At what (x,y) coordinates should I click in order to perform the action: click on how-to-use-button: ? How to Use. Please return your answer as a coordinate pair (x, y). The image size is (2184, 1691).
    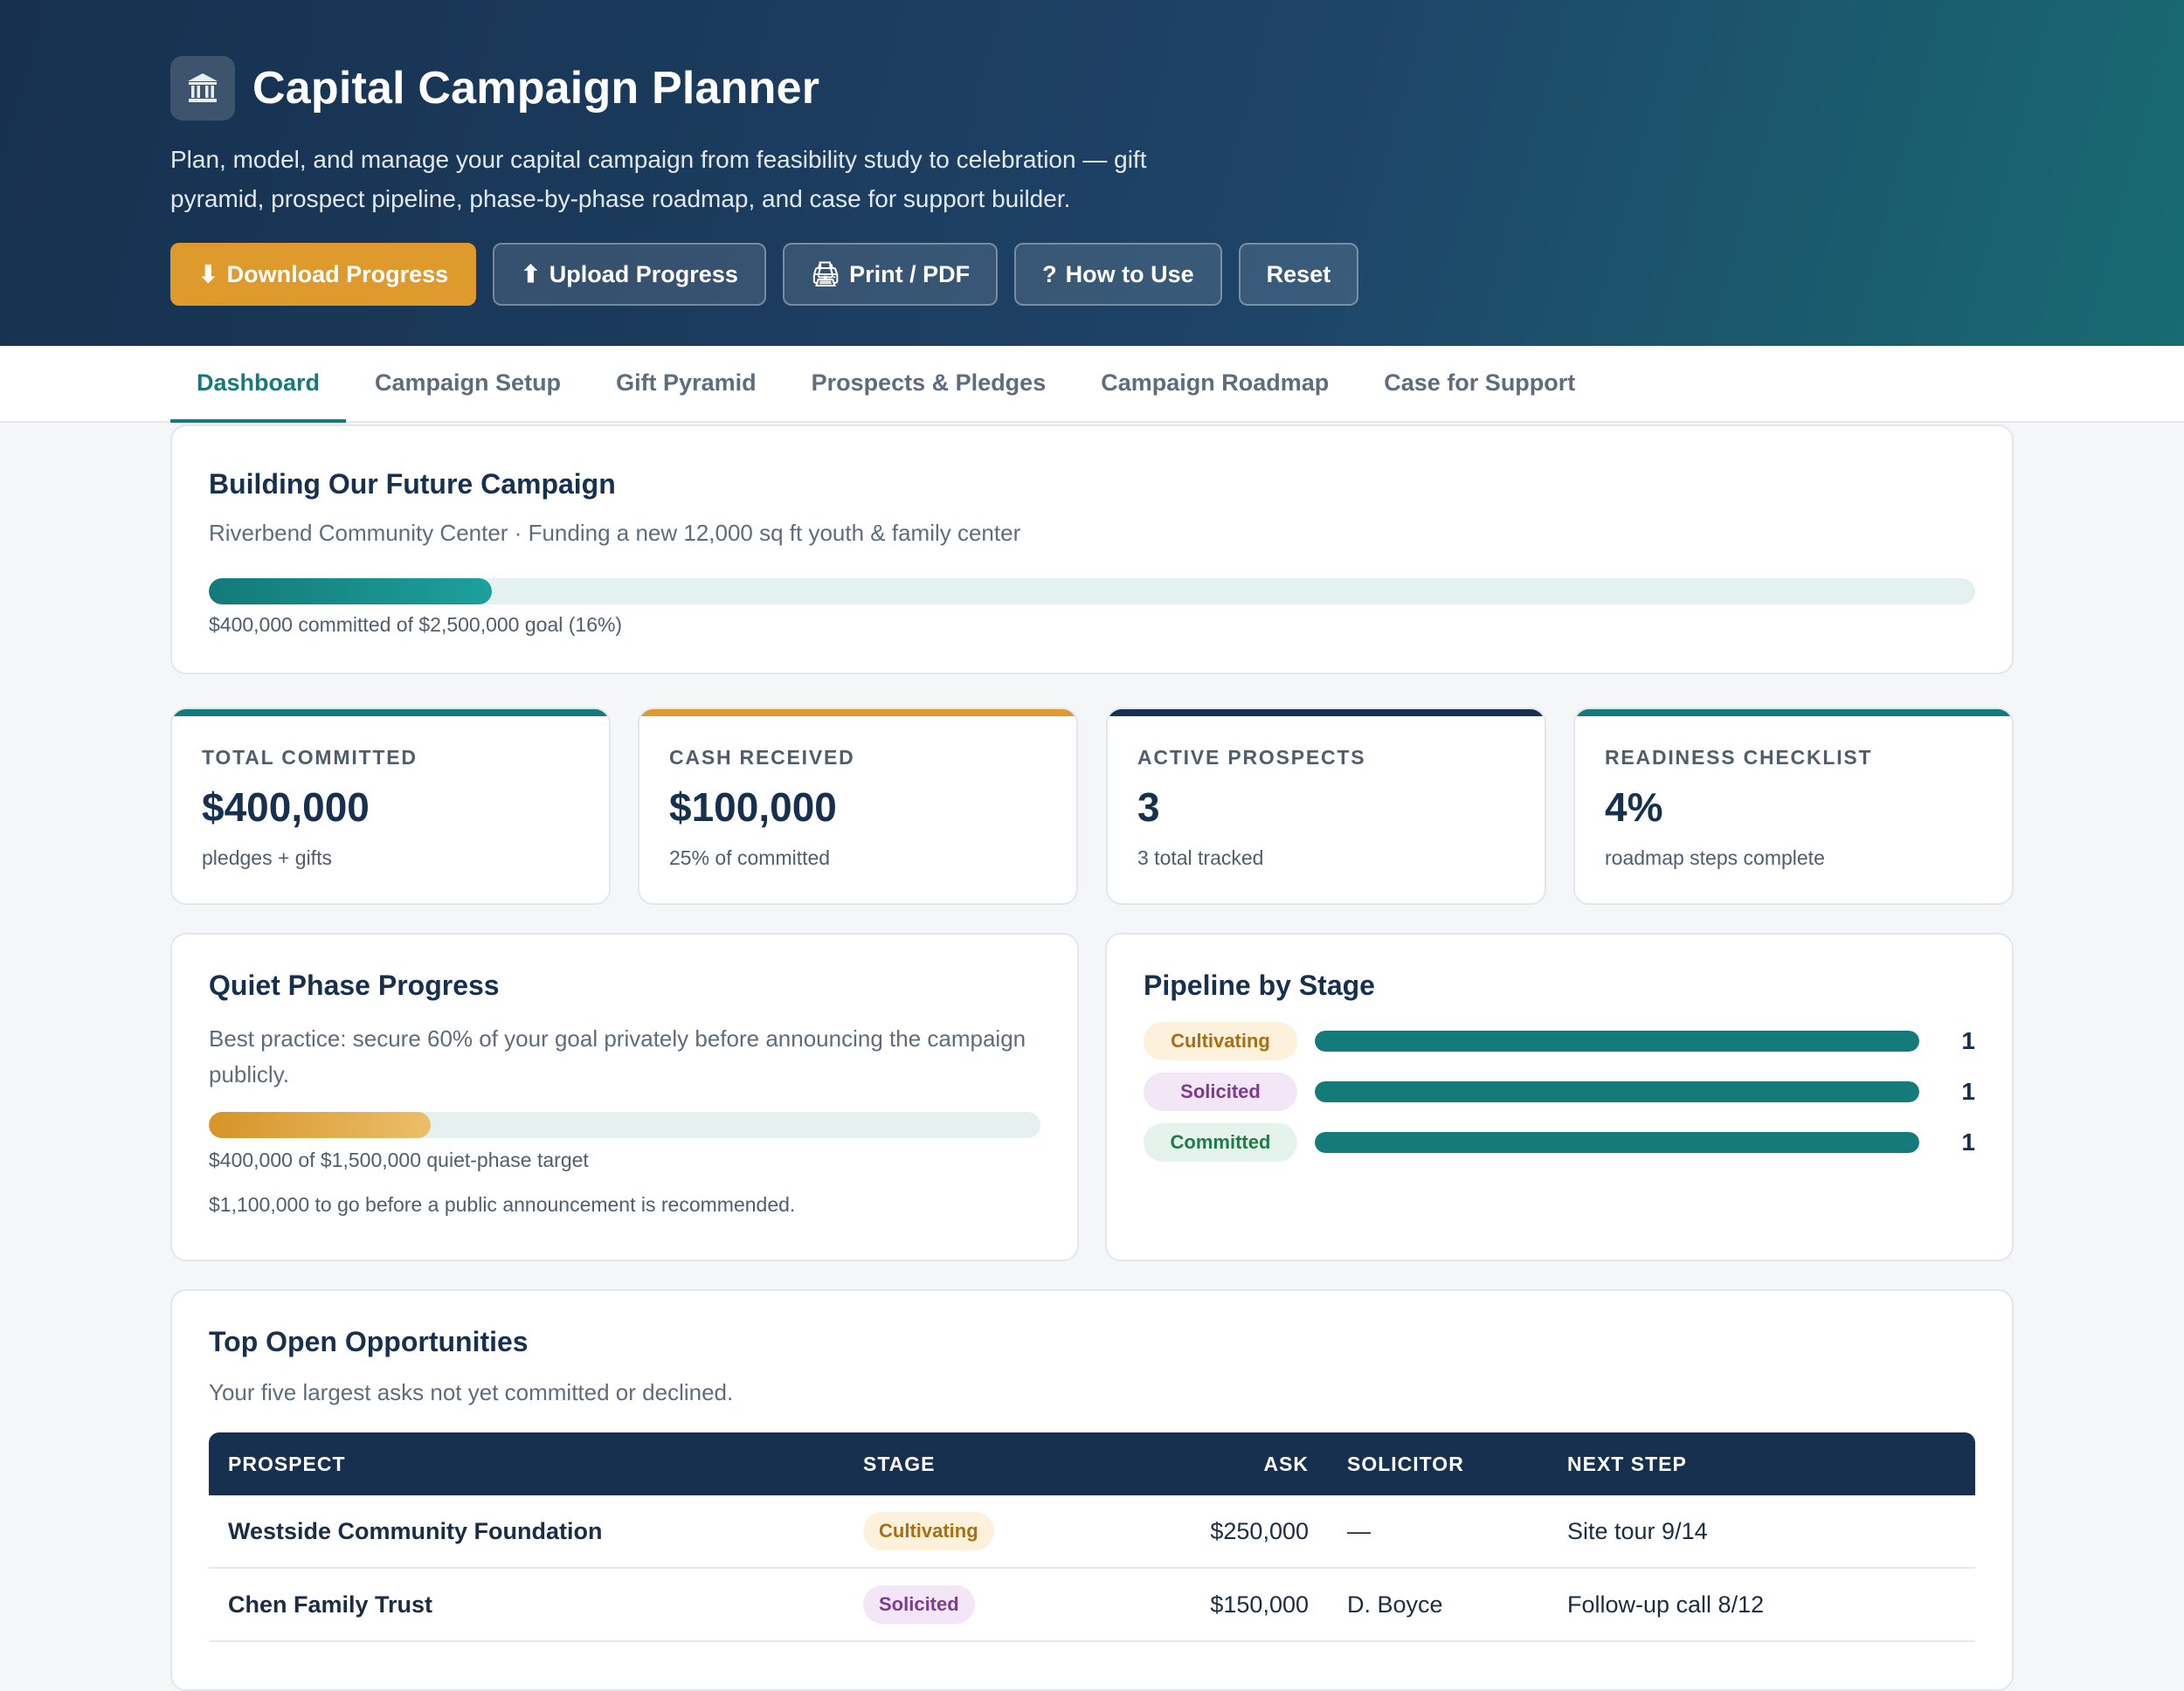
    Looking at the image, I should click on (1118, 274).